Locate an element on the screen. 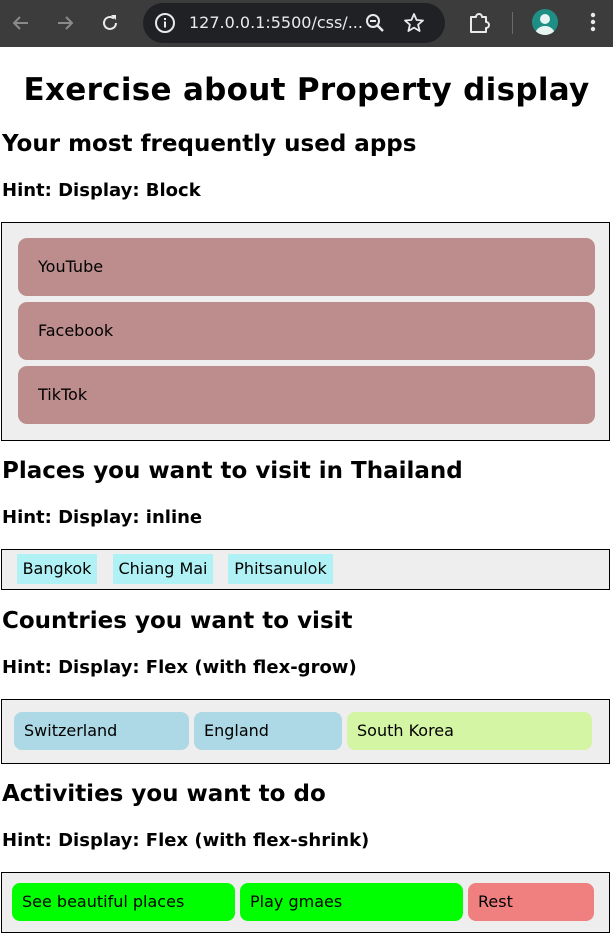 The image size is (613, 950). section-heading-thailand: Places you want to visit in Thailand is located at coordinates (232, 471).